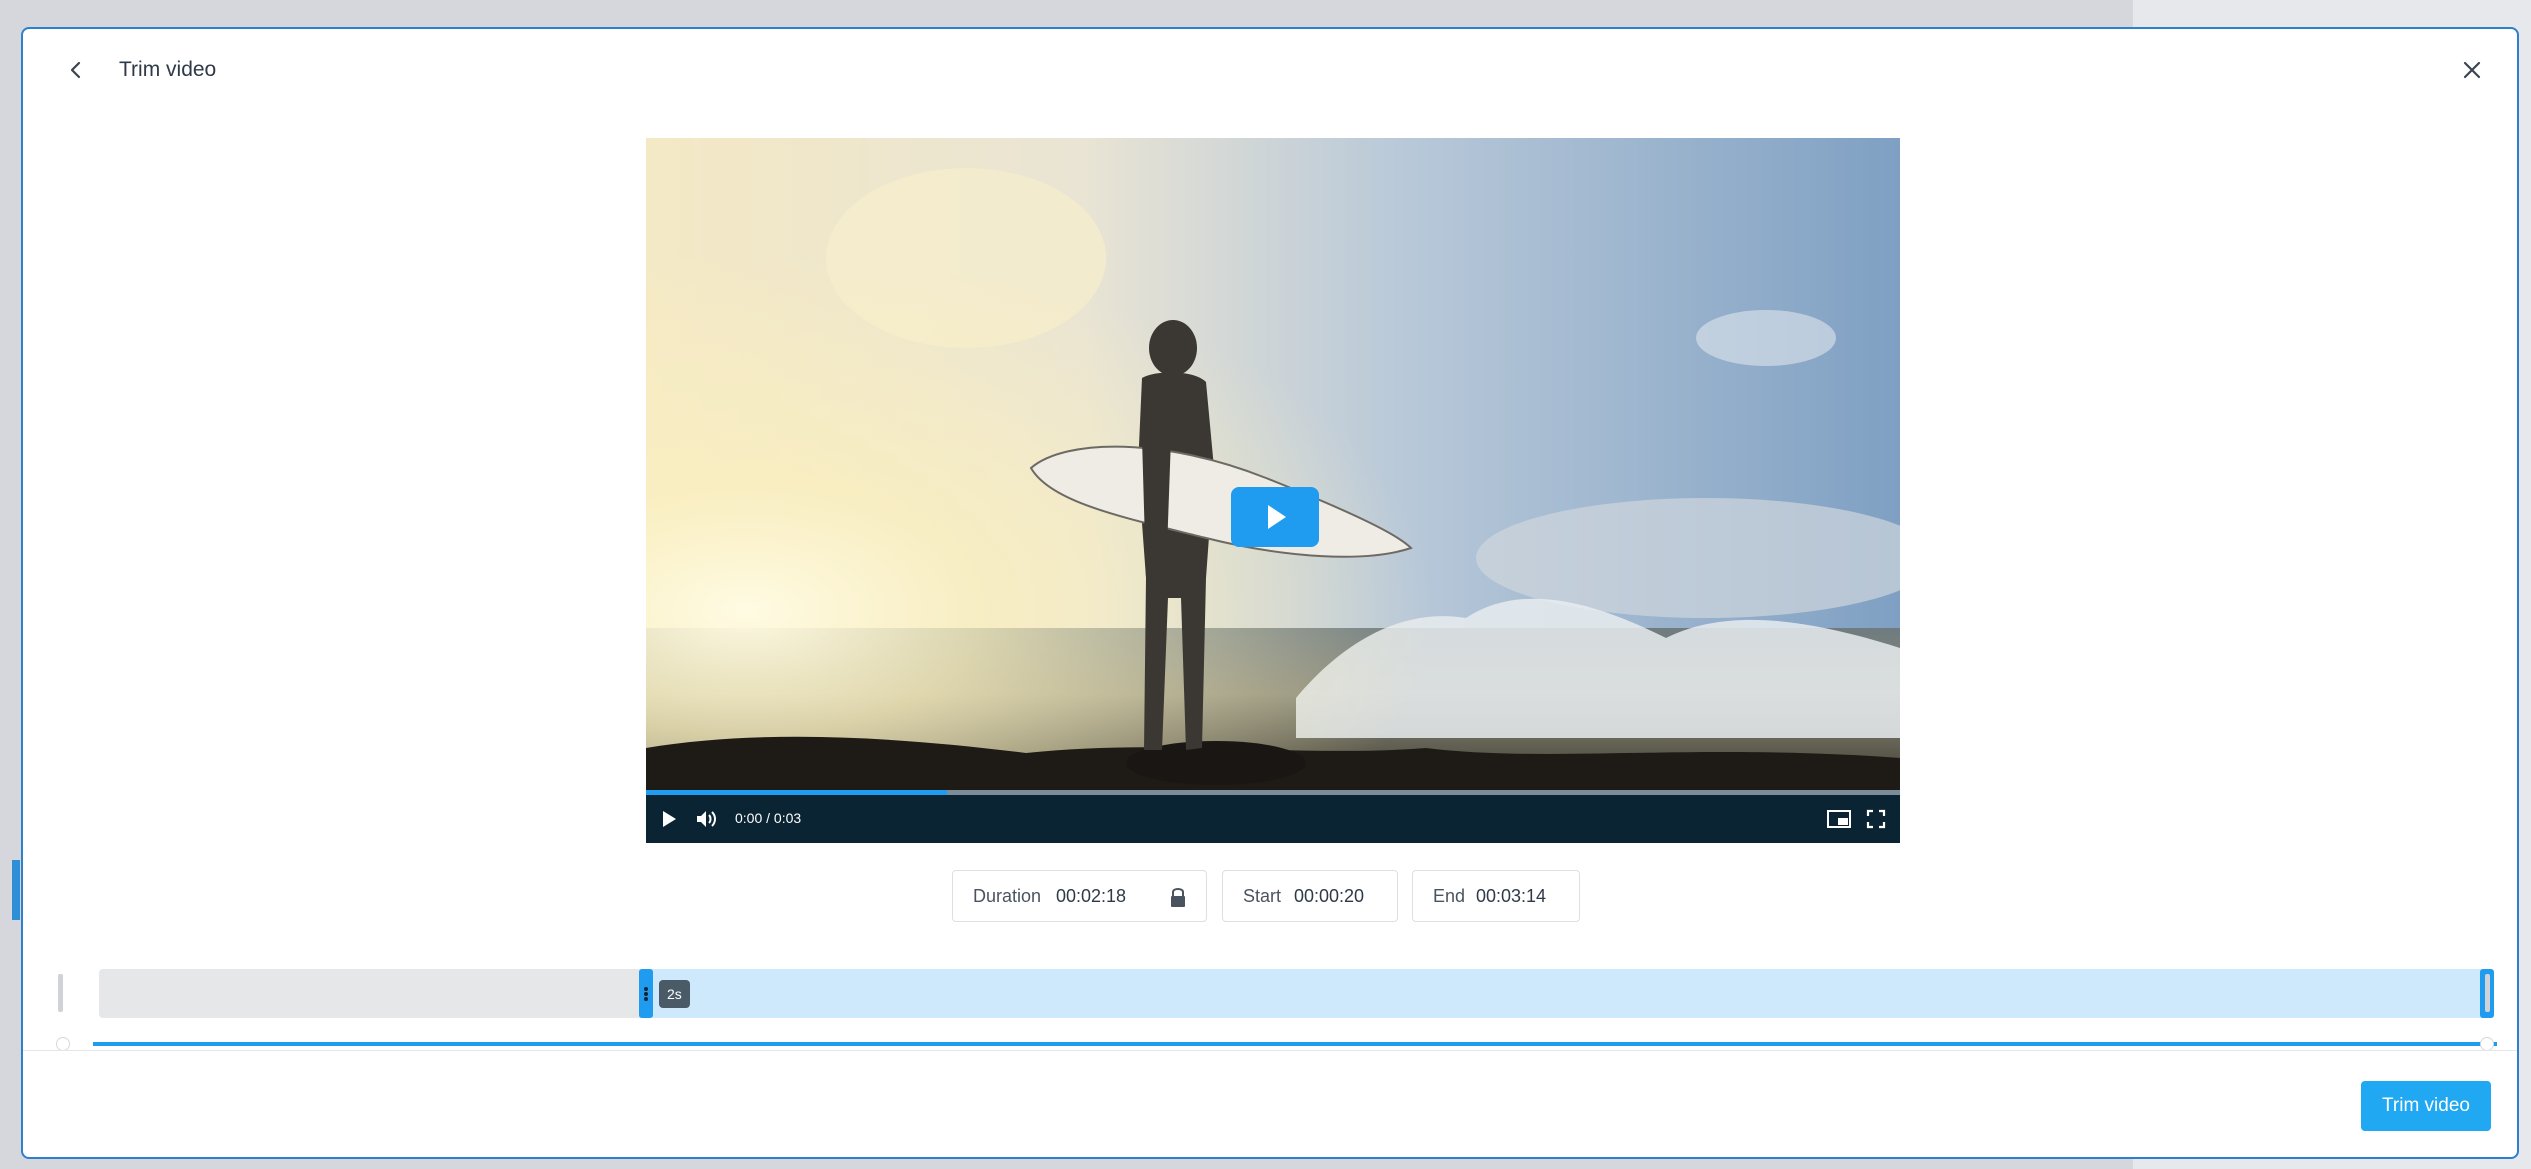  Describe the element at coordinates (1449, 896) in the screenshot. I see `end-label: End` at that location.